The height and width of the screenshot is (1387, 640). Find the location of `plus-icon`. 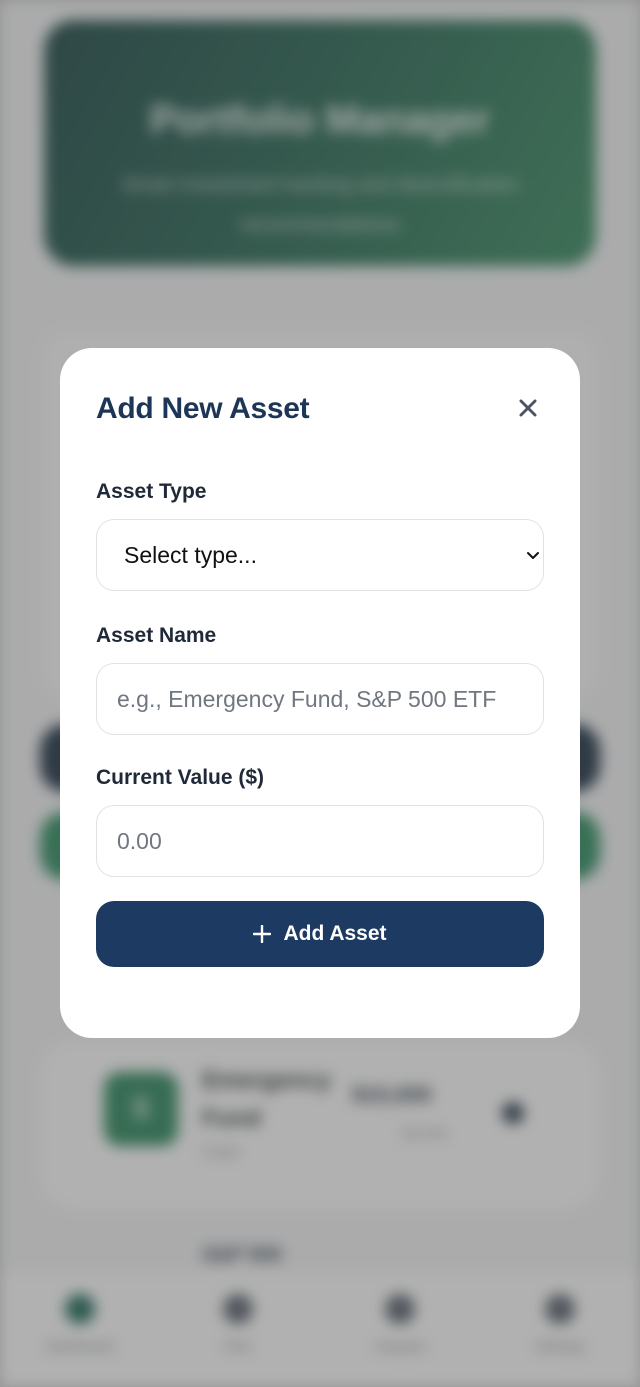

plus-icon is located at coordinates (262, 934).